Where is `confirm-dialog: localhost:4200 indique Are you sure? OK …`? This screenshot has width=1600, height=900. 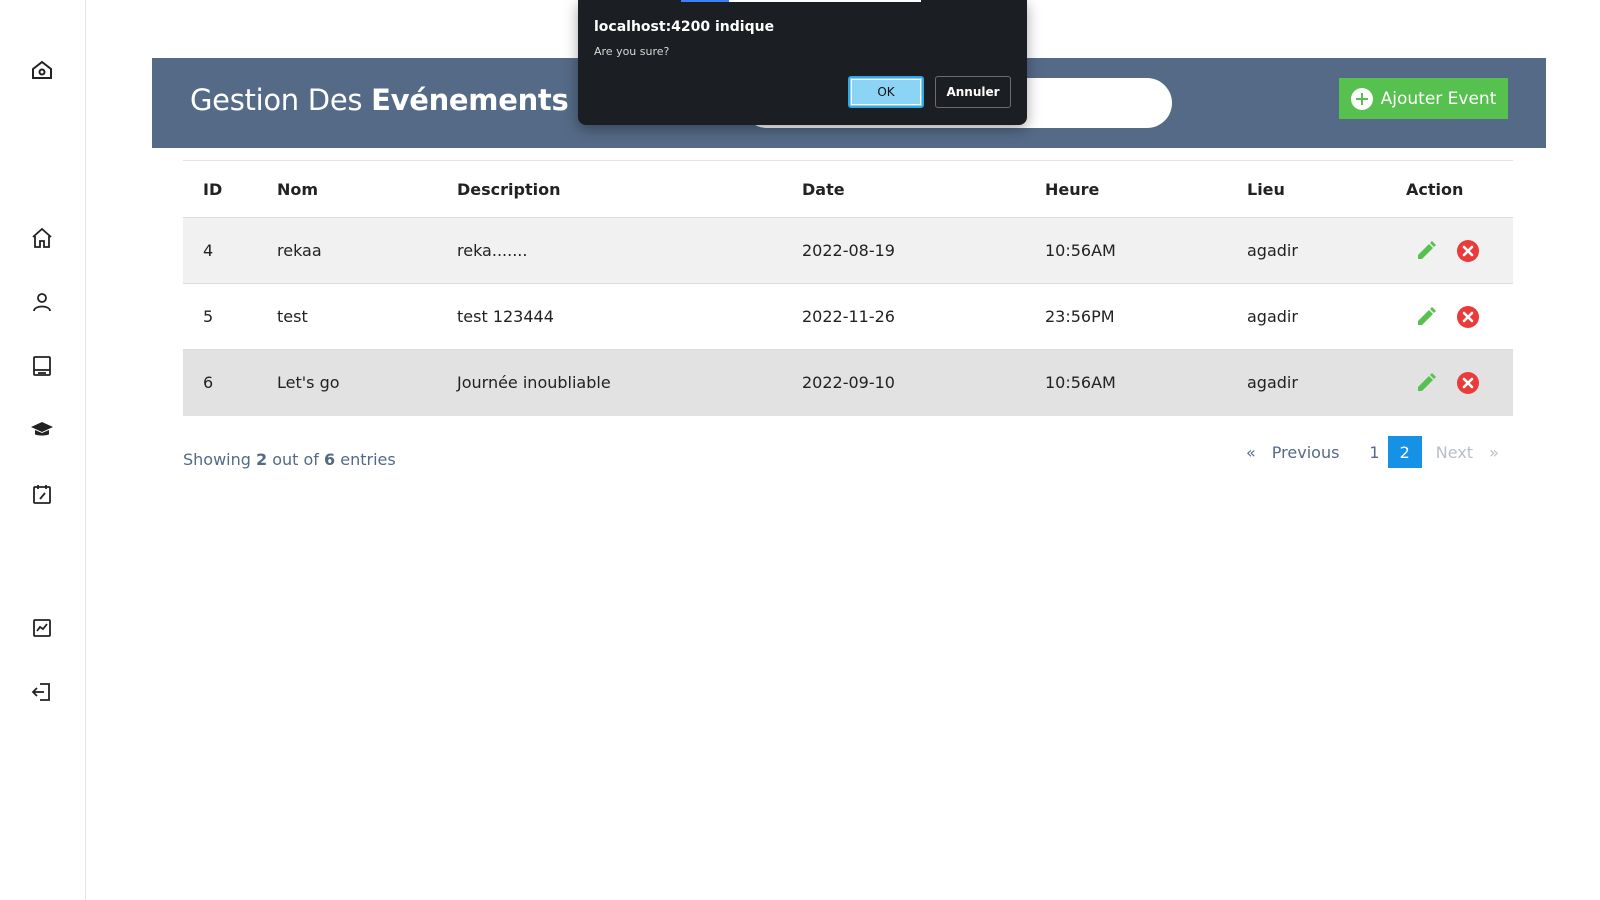 confirm-dialog: localhost:4200 indique Are you sure? OK … is located at coordinates (802, 62).